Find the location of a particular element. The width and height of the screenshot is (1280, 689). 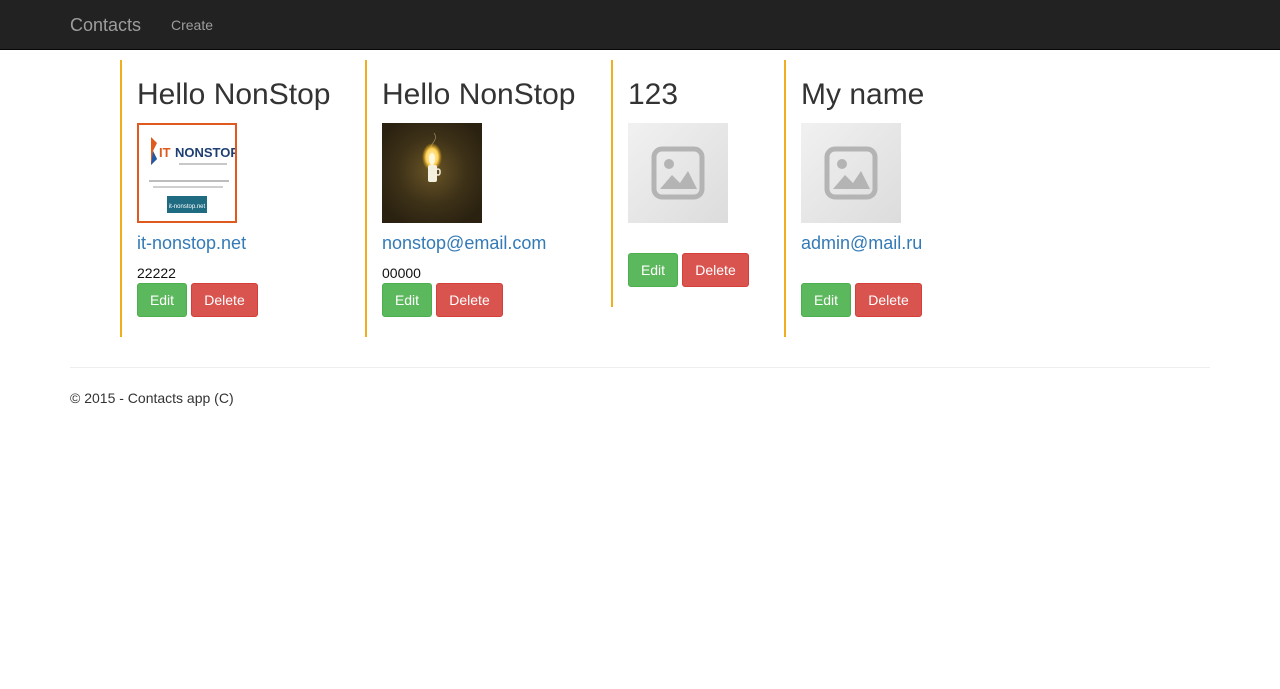

it-nonstop-logo-image: IT NONSTOP it-nonstop.net is located at coordinates (187, 173).